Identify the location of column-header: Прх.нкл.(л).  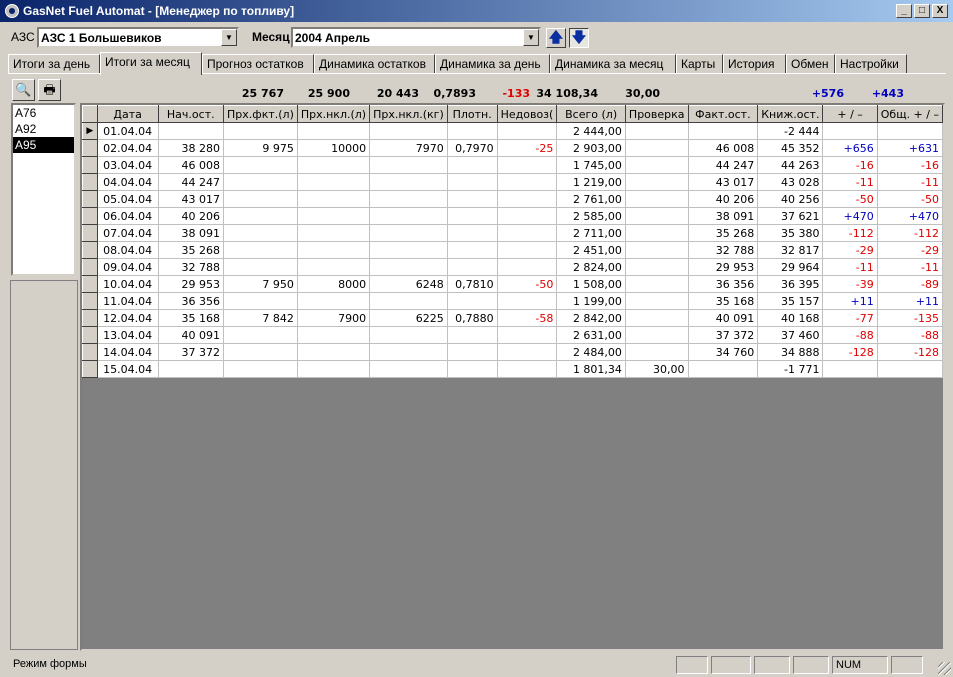
(333, 114).